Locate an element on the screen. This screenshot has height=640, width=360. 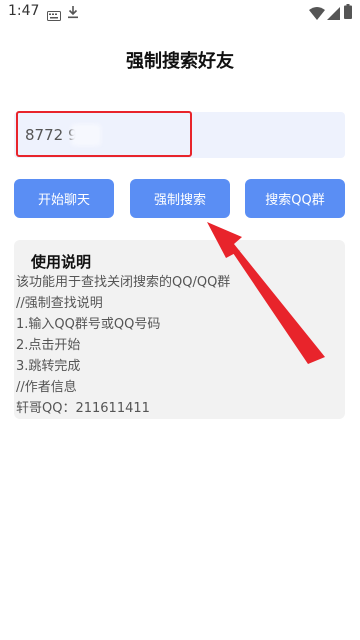
search-input is located at coordinates (179, 135).